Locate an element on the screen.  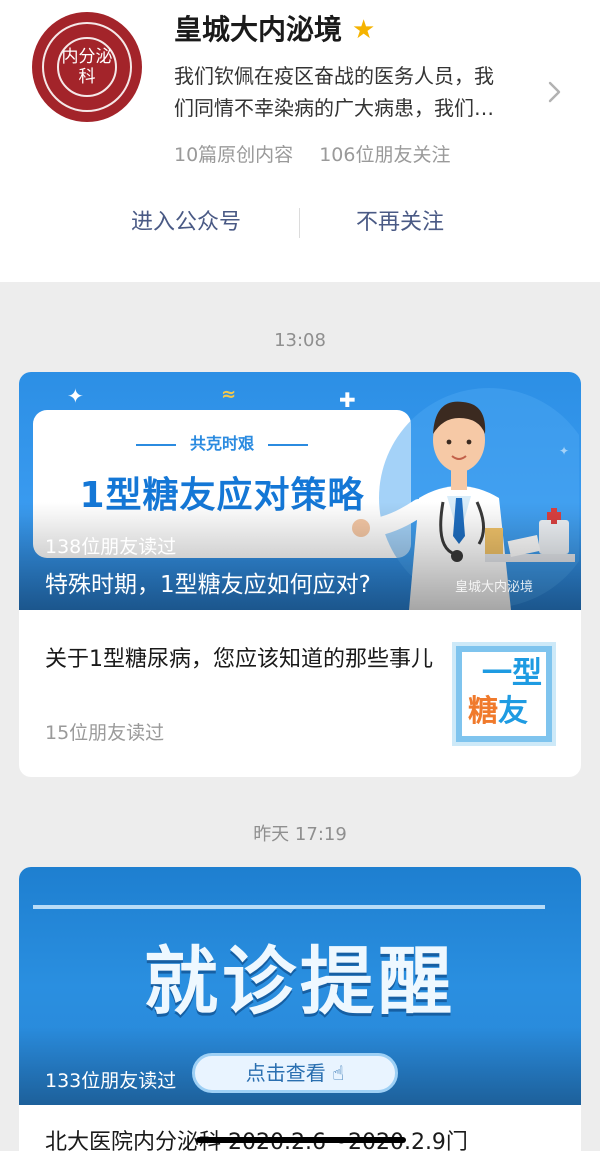
featured-read-count: 133位朋友读过 is located at coordinates (111, 1081).